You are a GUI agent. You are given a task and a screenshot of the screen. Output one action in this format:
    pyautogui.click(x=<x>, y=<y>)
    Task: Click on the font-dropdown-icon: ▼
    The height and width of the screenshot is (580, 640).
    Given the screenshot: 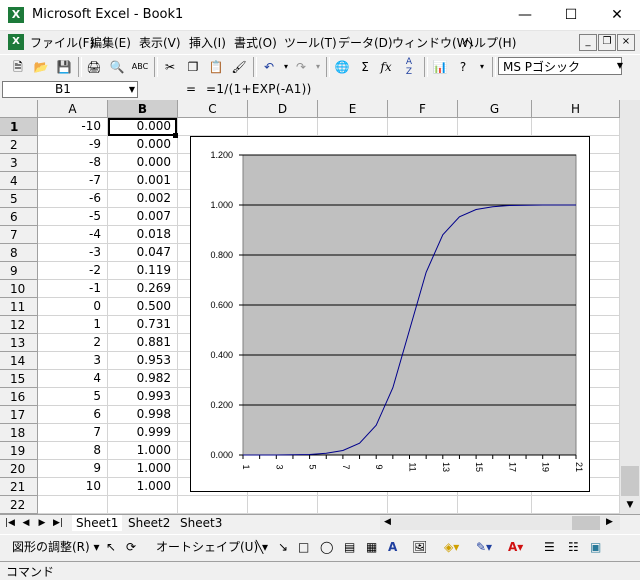 What is the action you would take?
    pyautogui.click(x=620, y=66)
    